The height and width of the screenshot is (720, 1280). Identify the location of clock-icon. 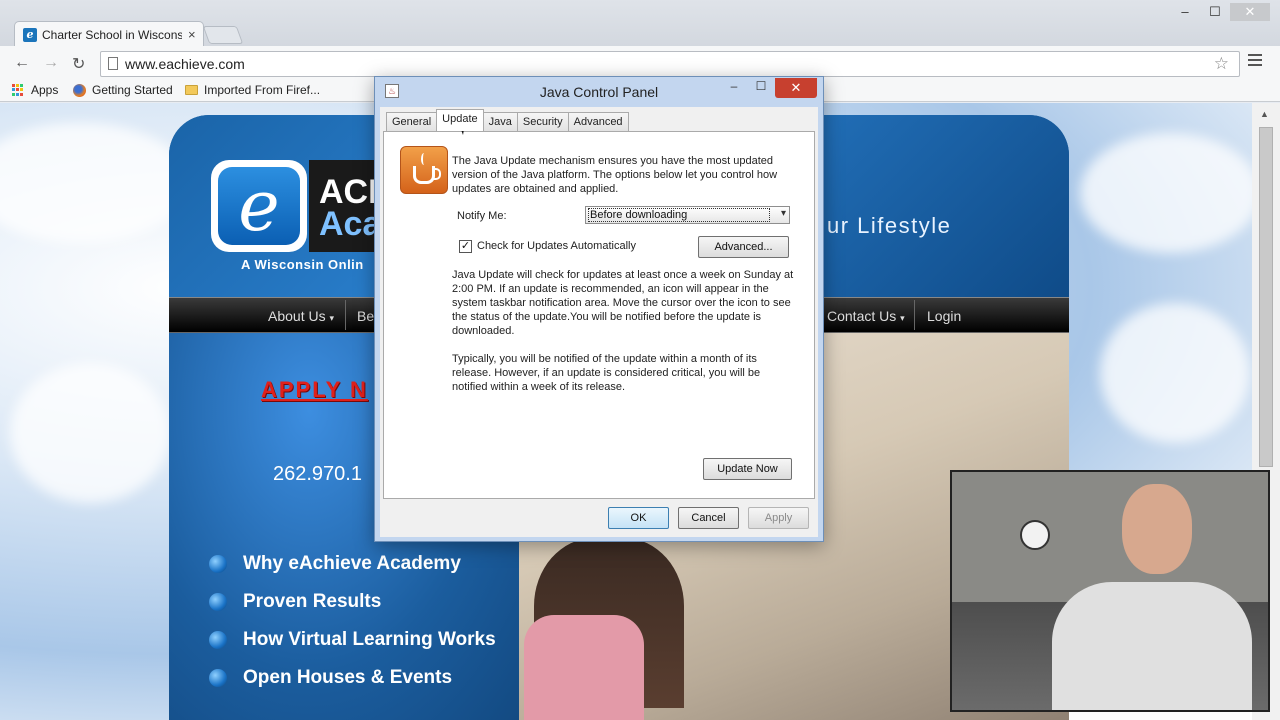
(1035, 535).